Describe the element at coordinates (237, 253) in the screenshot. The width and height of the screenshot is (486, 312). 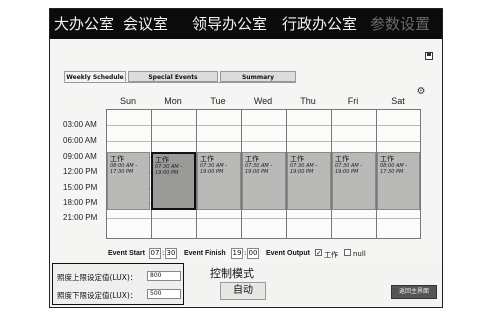
I see `event-finish-hour-input: 19` at that location.